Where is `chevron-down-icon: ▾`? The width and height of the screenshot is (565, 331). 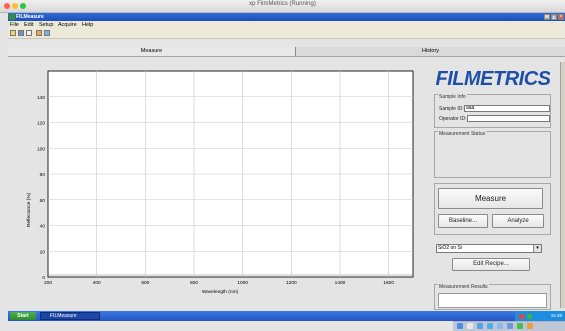 chevron-down-icon: ▾ is located at coordinates (537, 248).